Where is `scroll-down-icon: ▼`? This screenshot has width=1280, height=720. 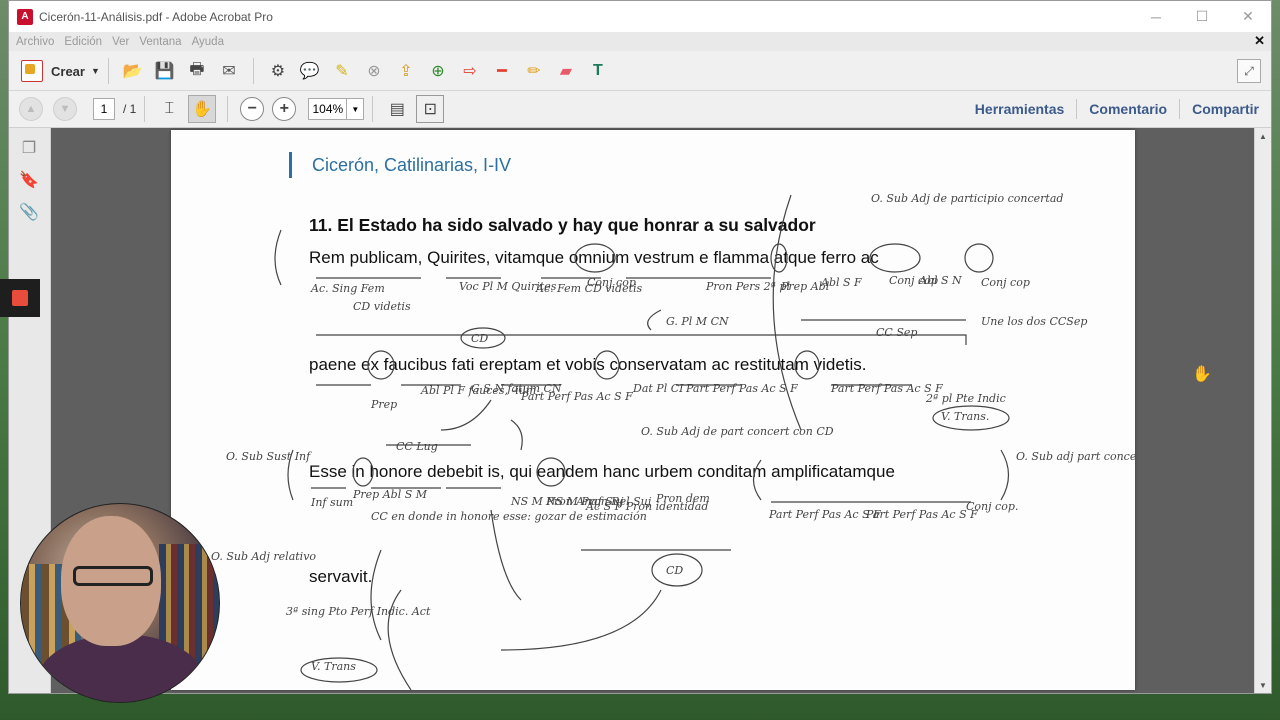 scroll-down-icon: ▼ is located at coordinates (1263, 685).